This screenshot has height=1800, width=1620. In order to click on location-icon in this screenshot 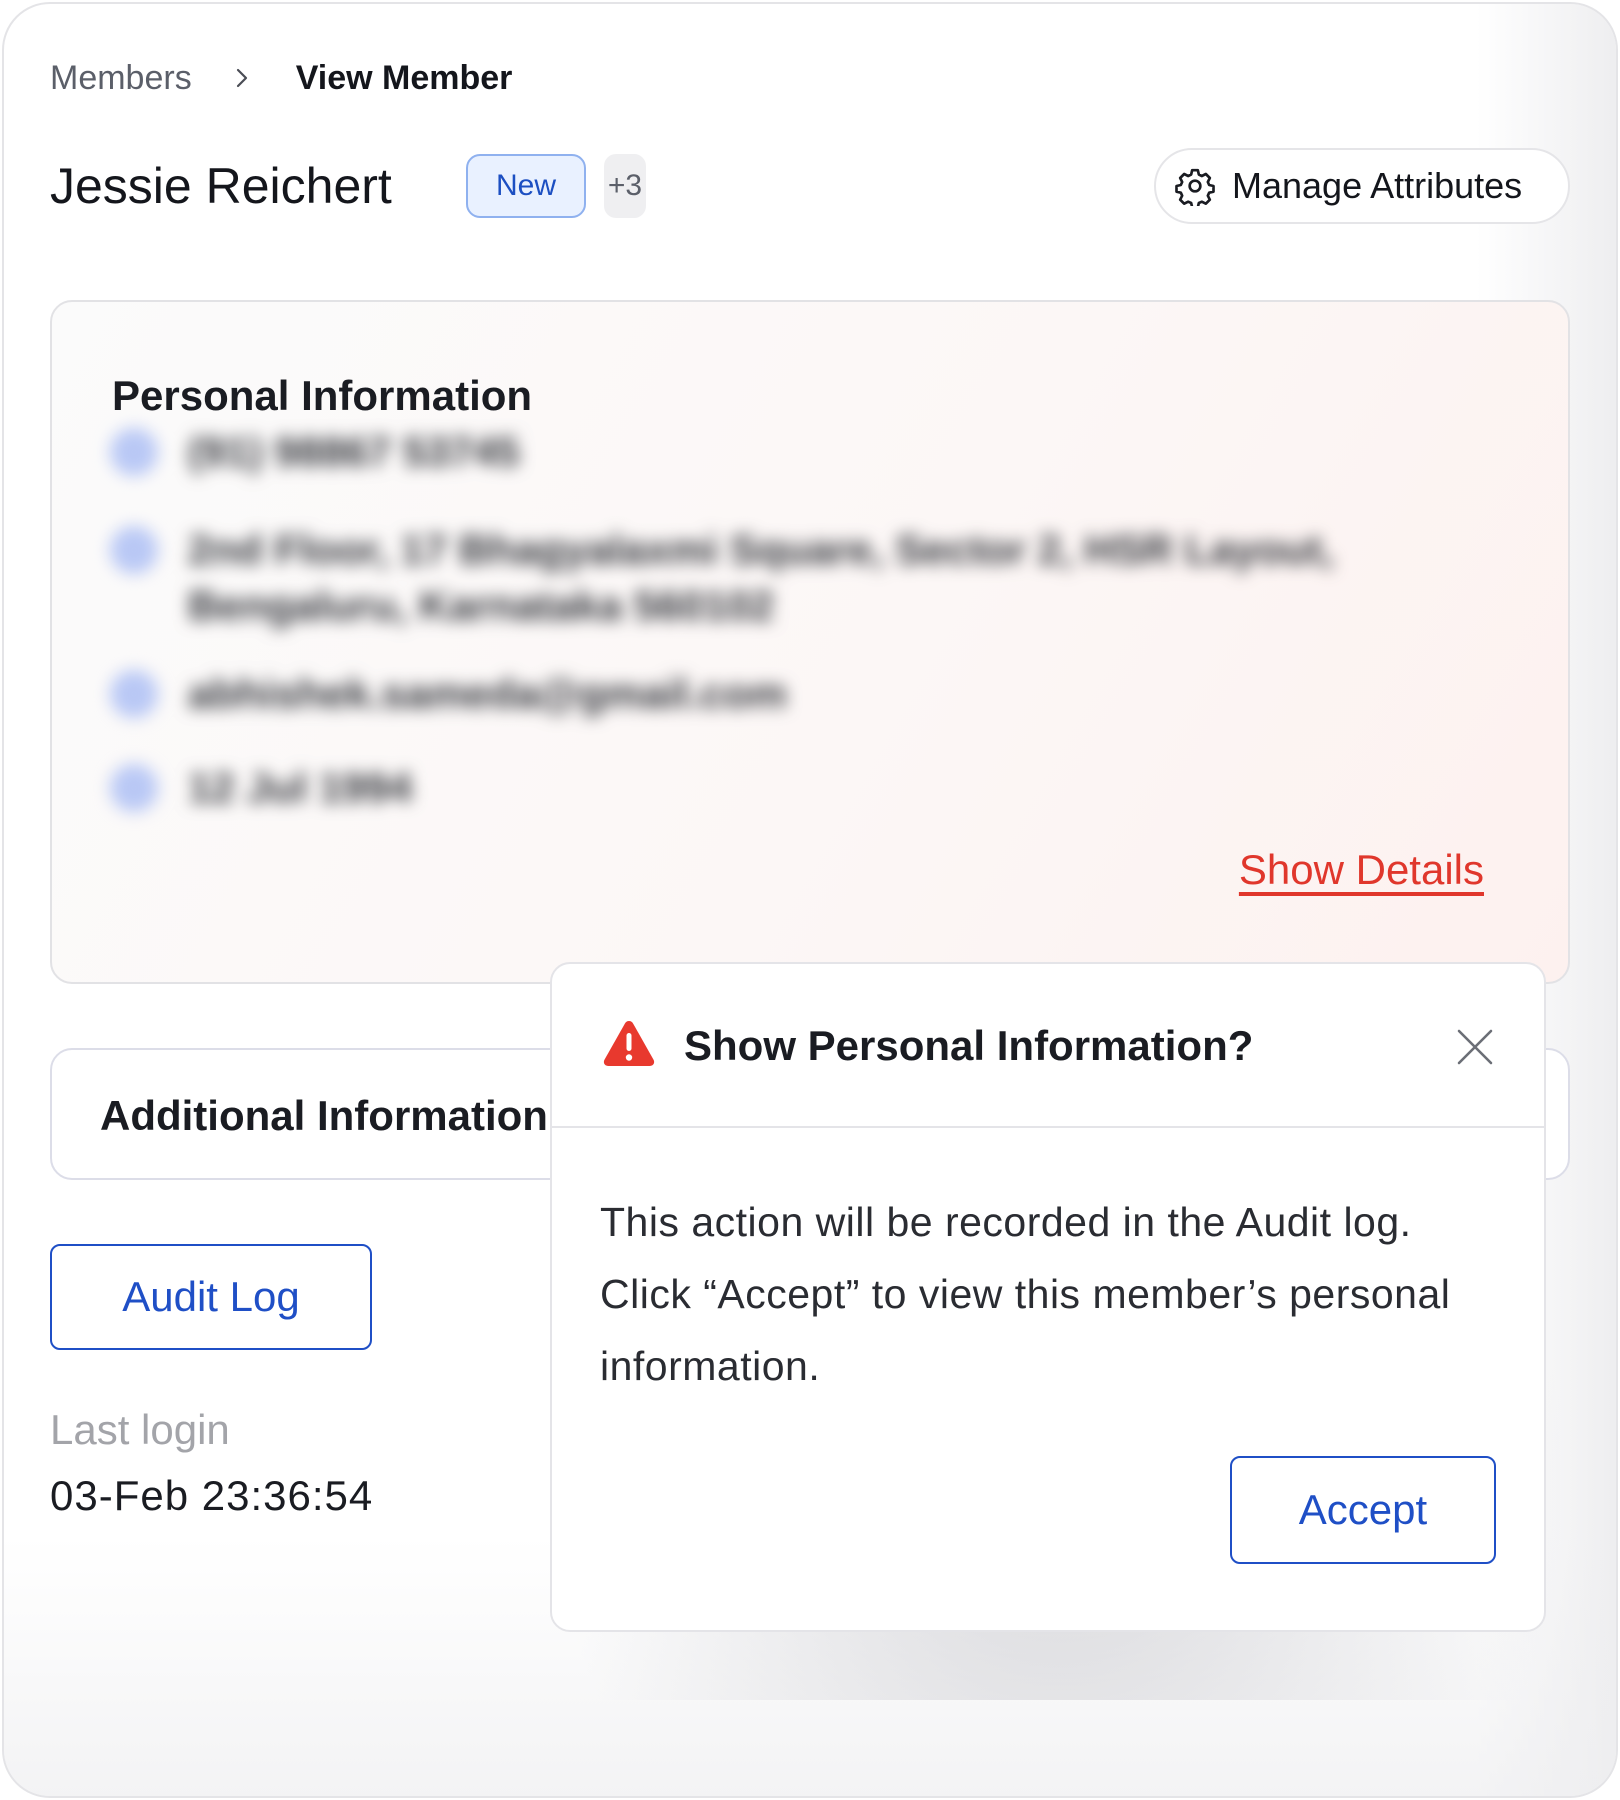, I will do `click(134, 550)`.